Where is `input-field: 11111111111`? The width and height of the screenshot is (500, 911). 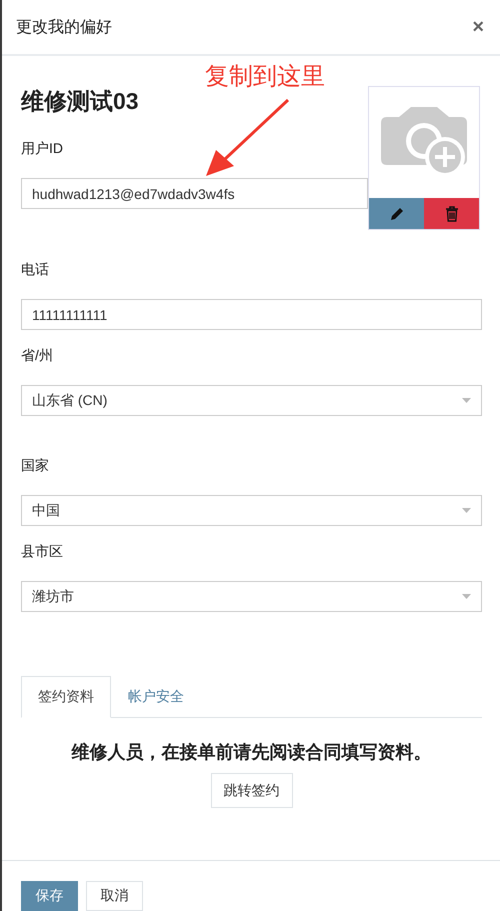
input-field: 11111111111 is located at coordinates (251, 314).